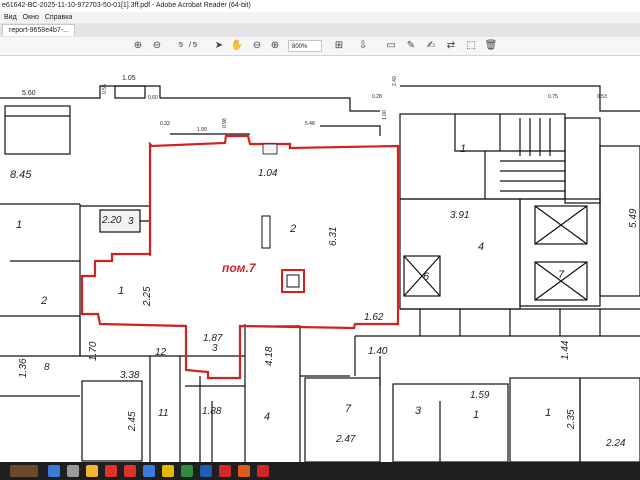 This screenshot has height=480, width=640. Describe the element at coordinates (212, 411) in the screenshot. I see `dim: 1.88` at that location.